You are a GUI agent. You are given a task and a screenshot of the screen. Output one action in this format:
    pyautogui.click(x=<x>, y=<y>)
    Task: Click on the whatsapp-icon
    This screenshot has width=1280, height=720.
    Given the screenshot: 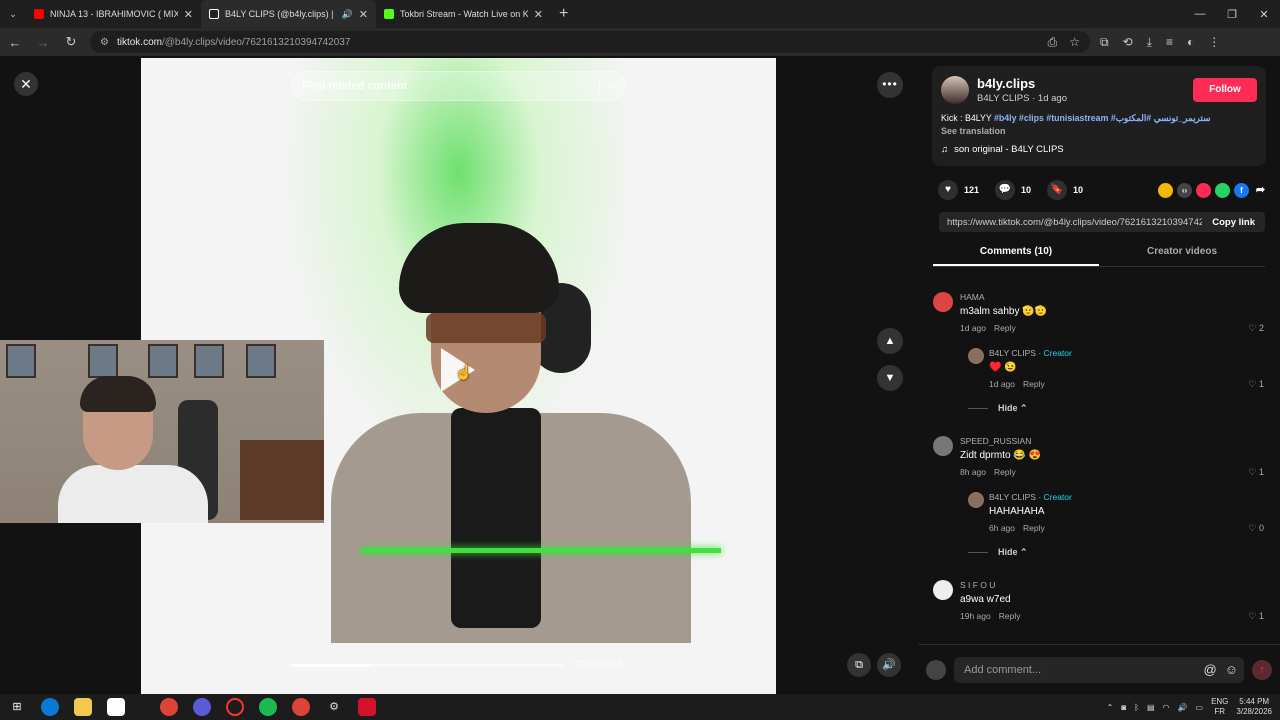 What is the action you would take?
    pyautogui.click(x=1222, y=190)
    